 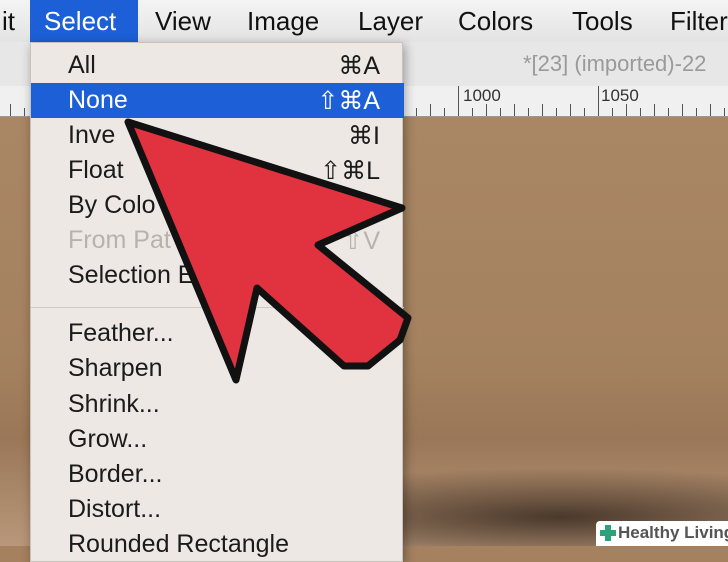 I want to click on watermark: Healthy Living, so click(x=662, y=533).